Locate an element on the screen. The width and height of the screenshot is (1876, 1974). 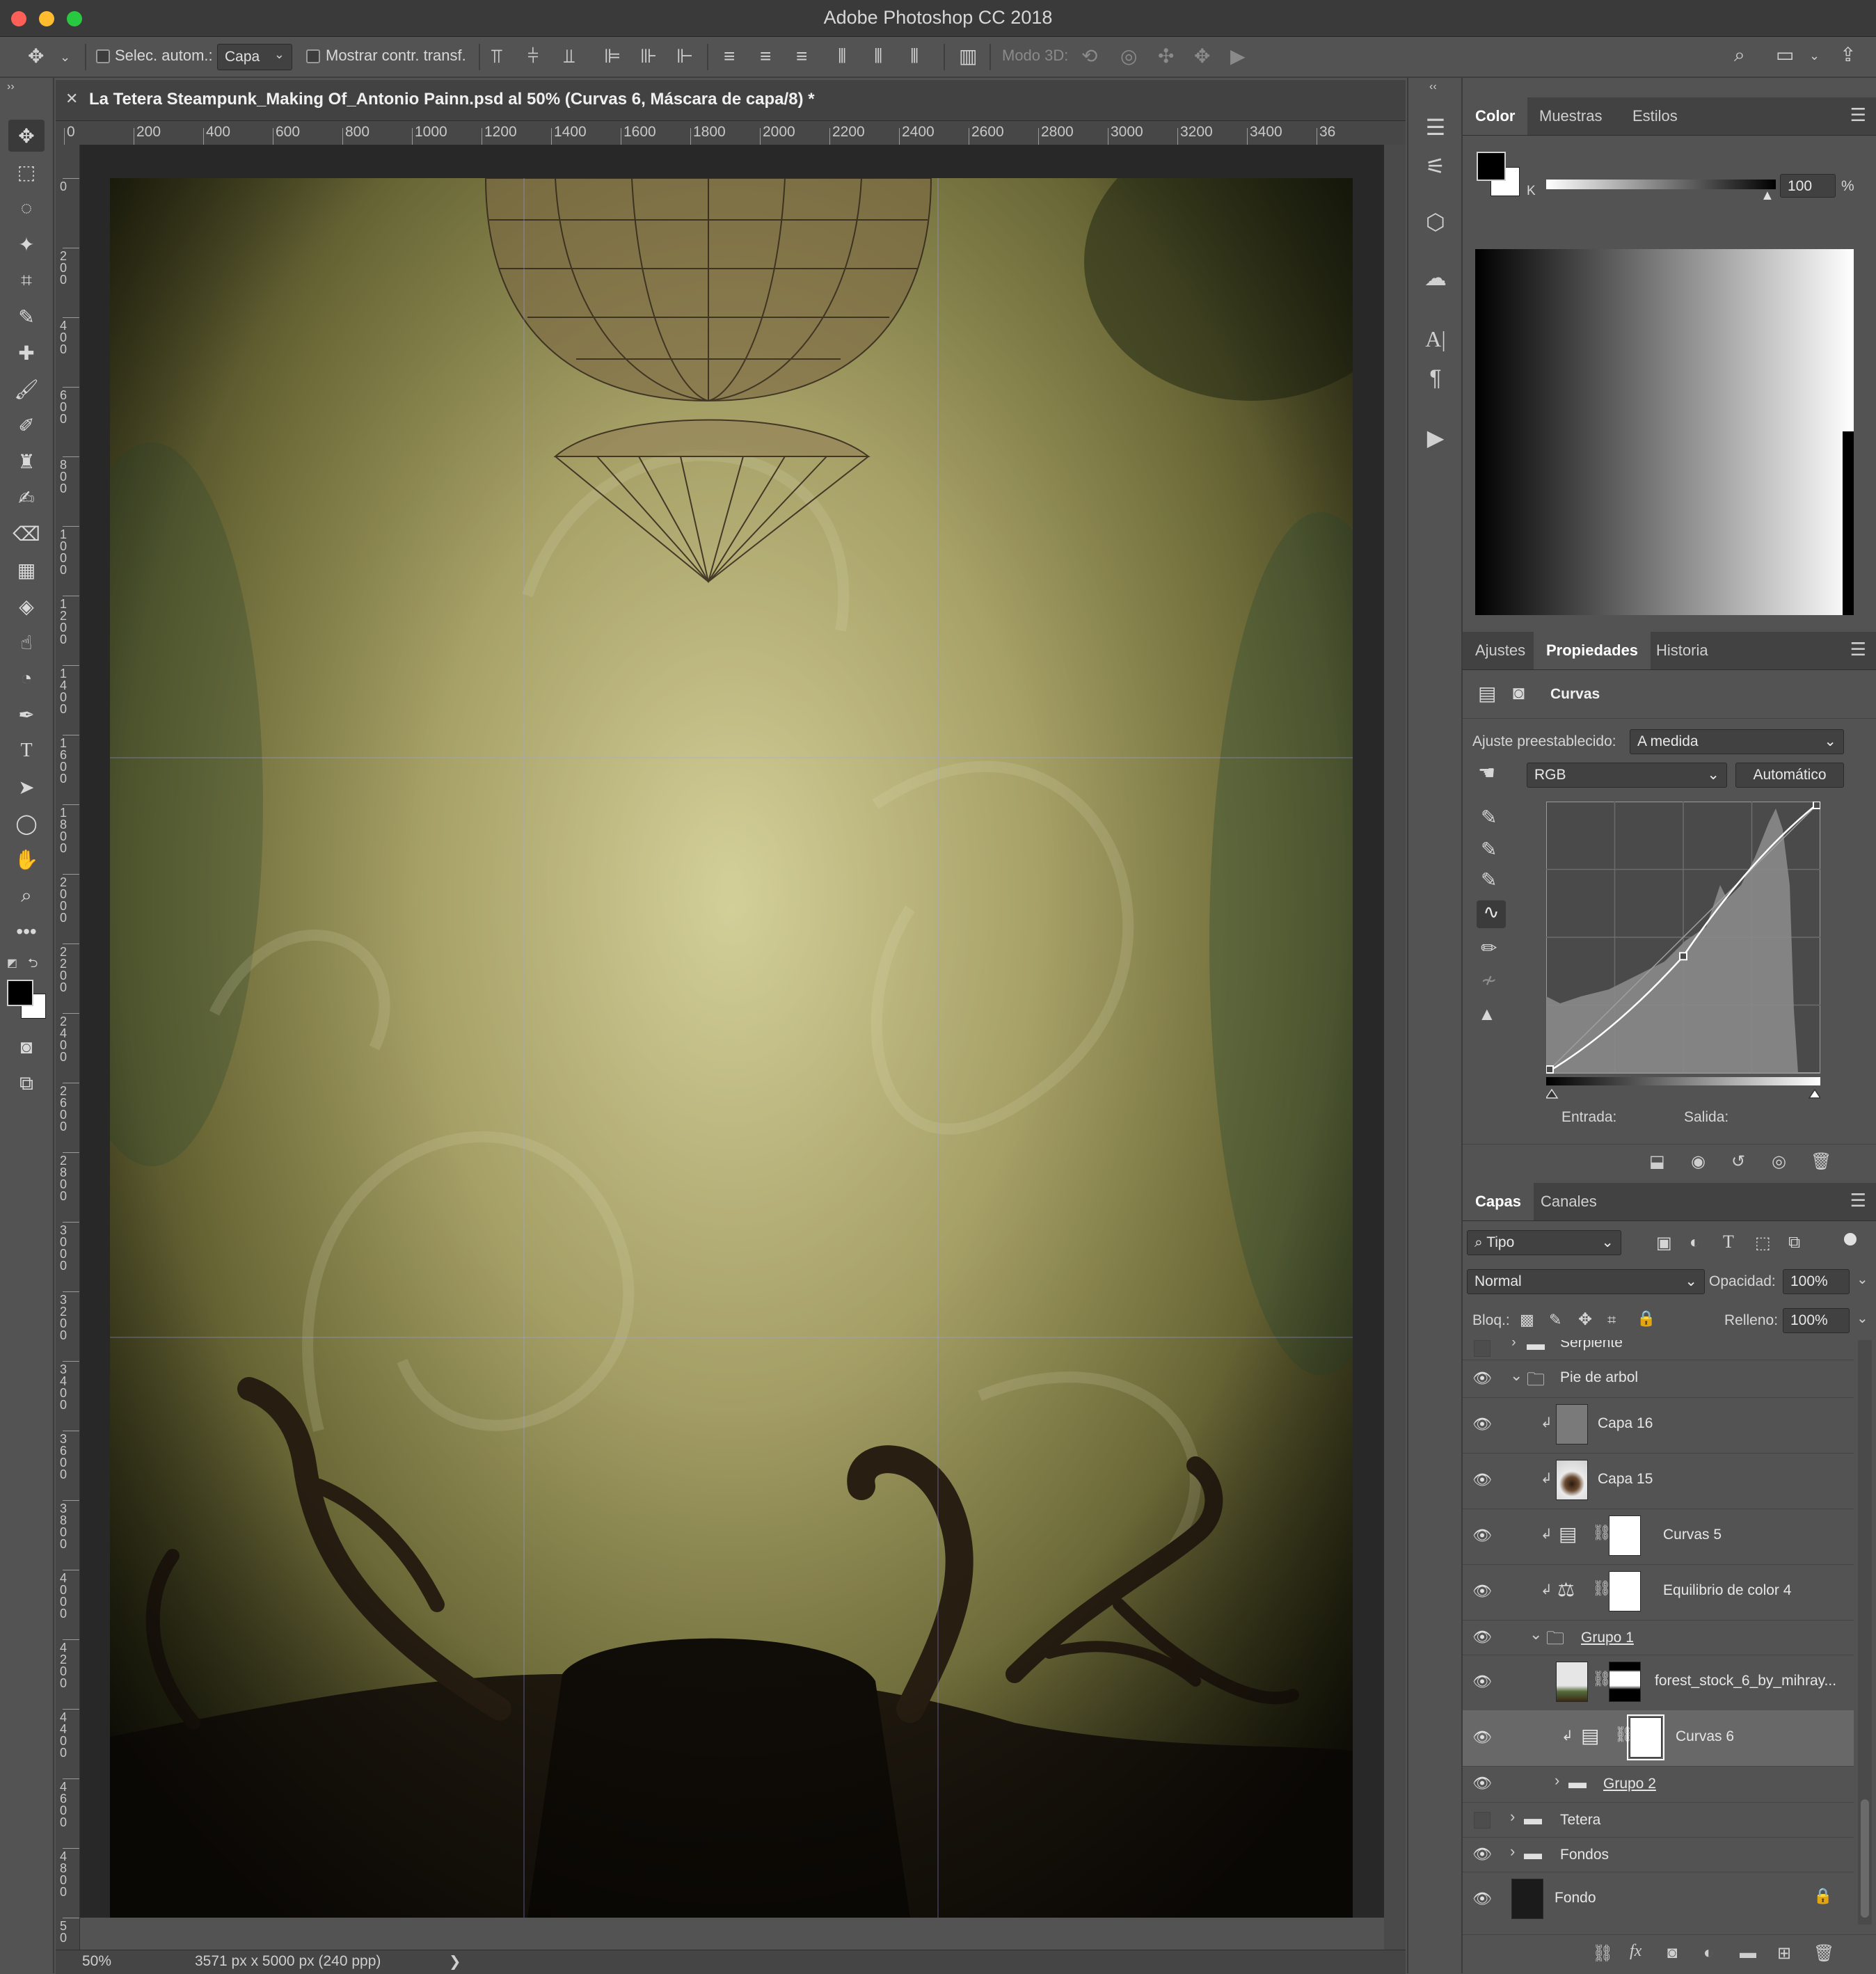
auto-align-icon: ▥ is located at coordinates (968, 56).